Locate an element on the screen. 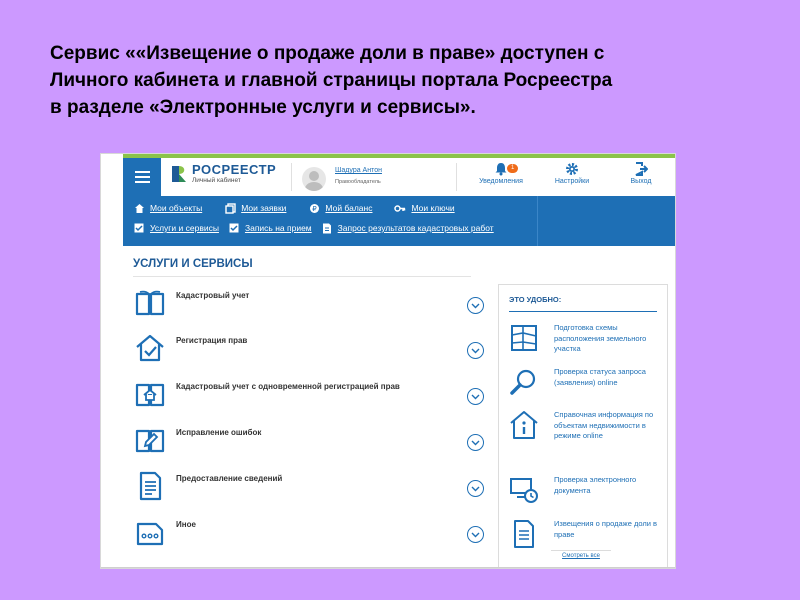  monitor-clock-icon is located at coordinates (524, 490).